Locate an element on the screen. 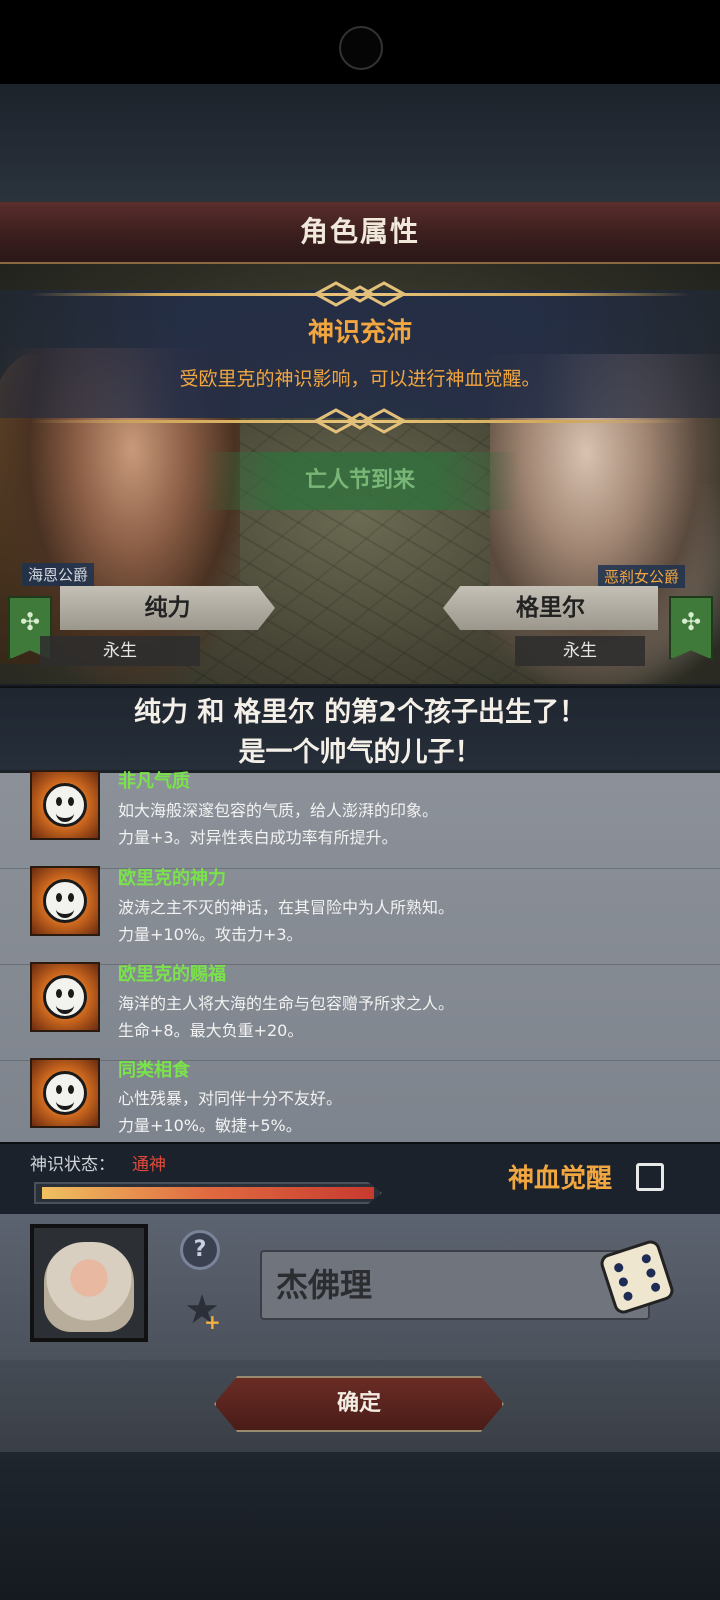 The width and height of the screenshot is (720, 1600). divine-sense-label: 神识状态： is located at coordinates (72, 1165).